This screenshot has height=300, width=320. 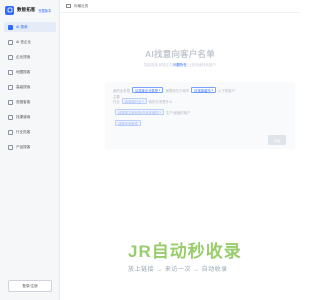 What do you see at coordinates (45, 10) in the screenshot?
I see `app-badge: 完整版本` at bounding box center [45, 10].